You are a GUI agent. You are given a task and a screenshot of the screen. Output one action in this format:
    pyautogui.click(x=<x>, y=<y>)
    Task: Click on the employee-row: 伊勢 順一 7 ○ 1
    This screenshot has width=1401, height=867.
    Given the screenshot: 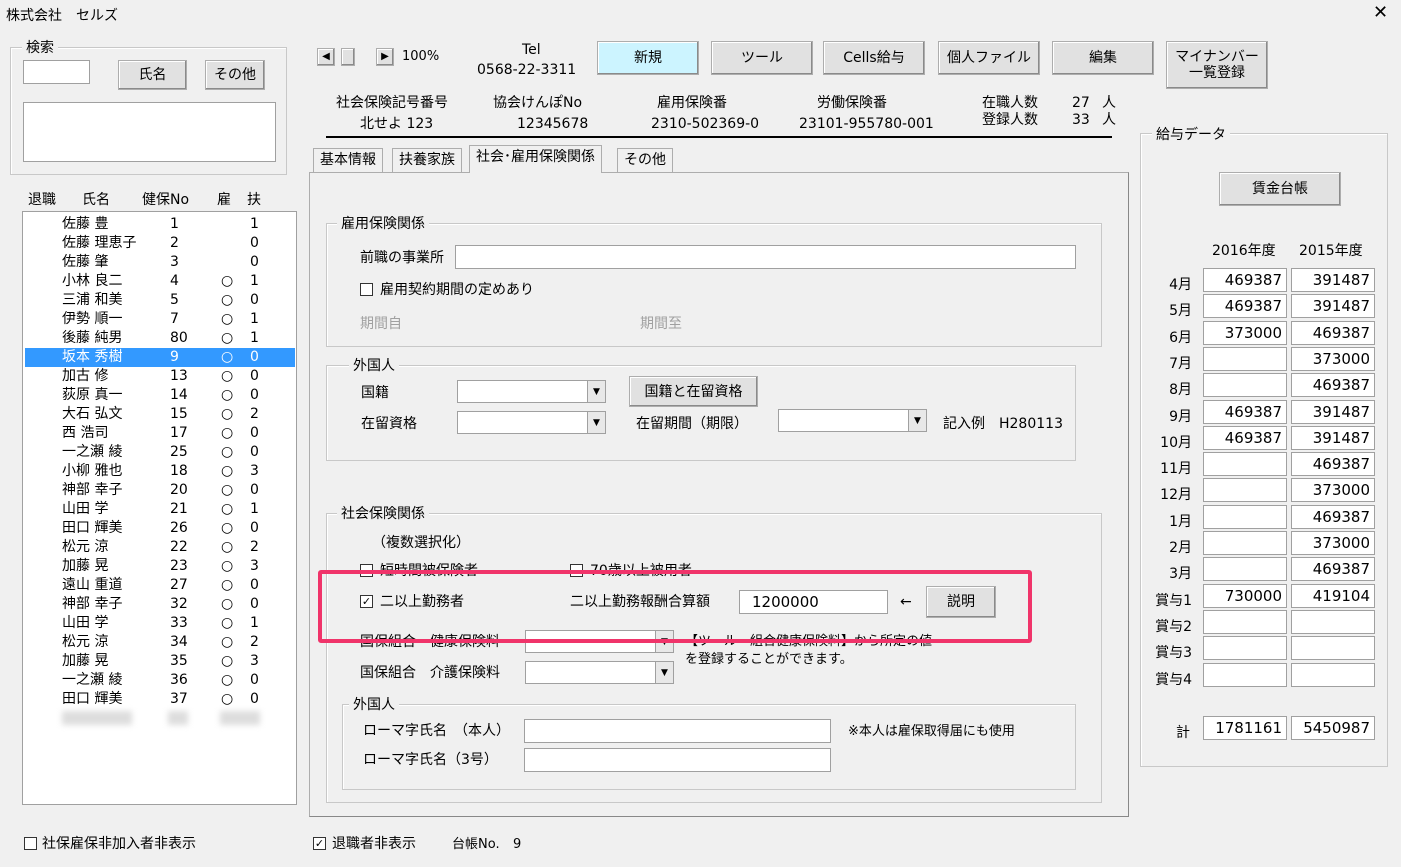 What is the action you would take?
    pyautogui.click(x=160, y=319)
    